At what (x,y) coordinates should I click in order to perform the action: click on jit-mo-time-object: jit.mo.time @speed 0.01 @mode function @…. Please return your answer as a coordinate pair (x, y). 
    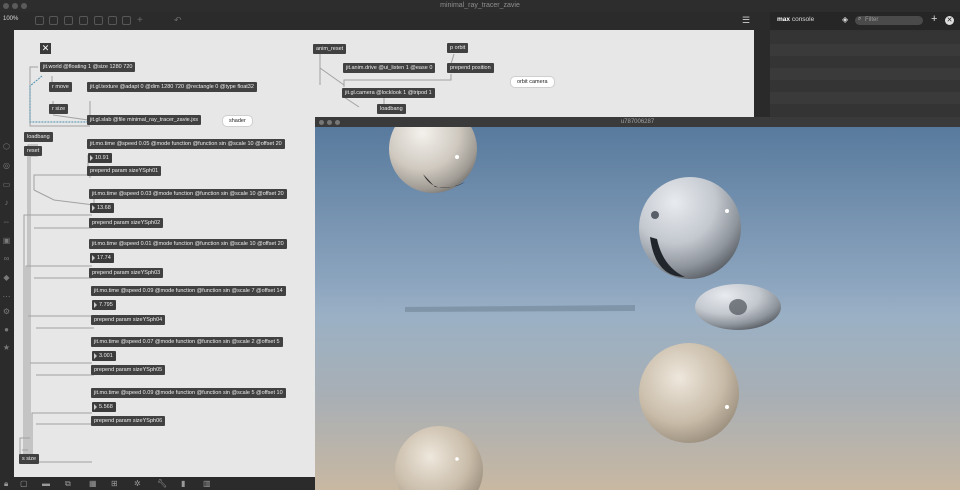
    Looking at the image, I should click on (188, 244).